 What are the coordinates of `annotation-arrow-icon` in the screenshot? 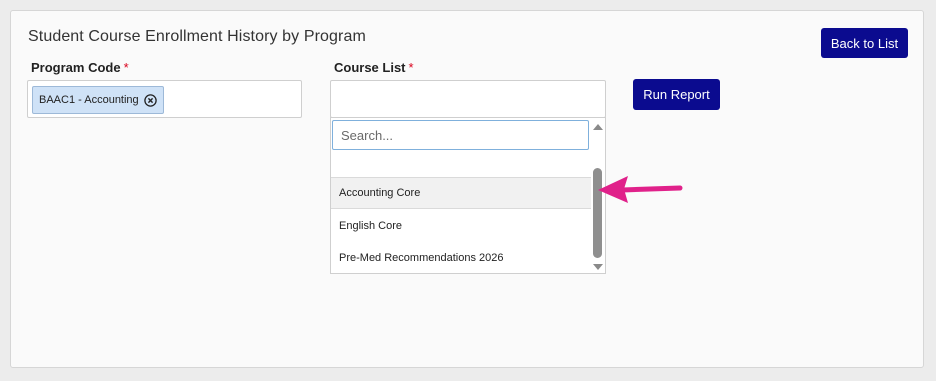 It's located at (640, 189).